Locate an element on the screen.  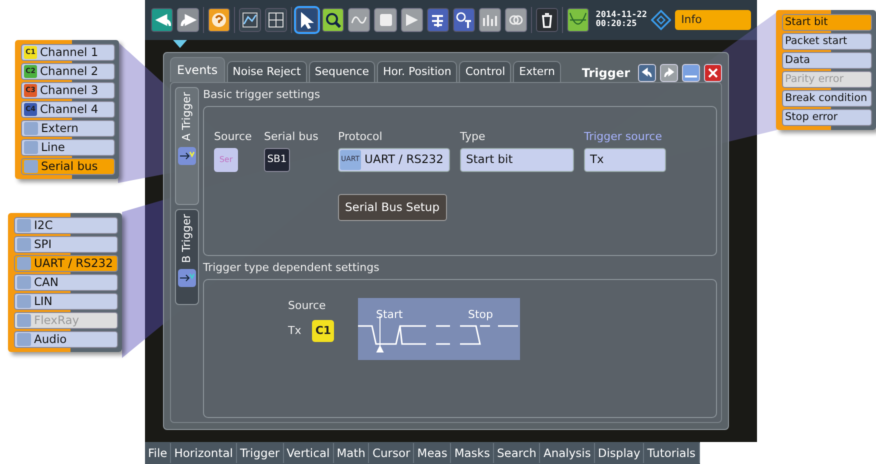
search-icon is located at coordinates (333, 20).